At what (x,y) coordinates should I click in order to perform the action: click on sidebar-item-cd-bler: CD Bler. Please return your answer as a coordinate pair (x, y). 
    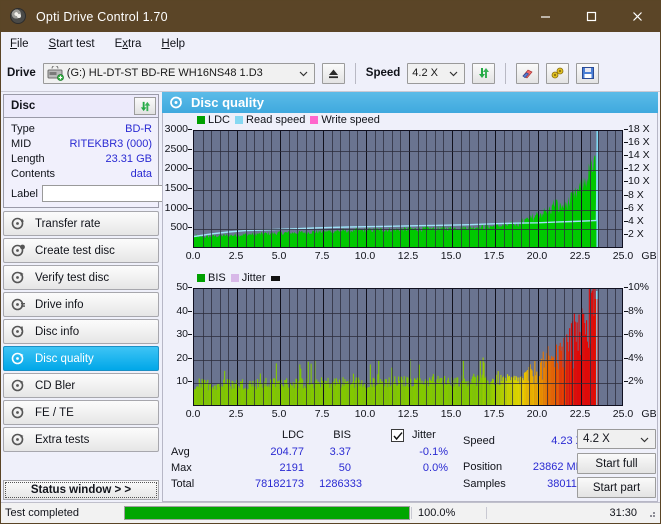
    Looking at the image, I should click on (81, 385).